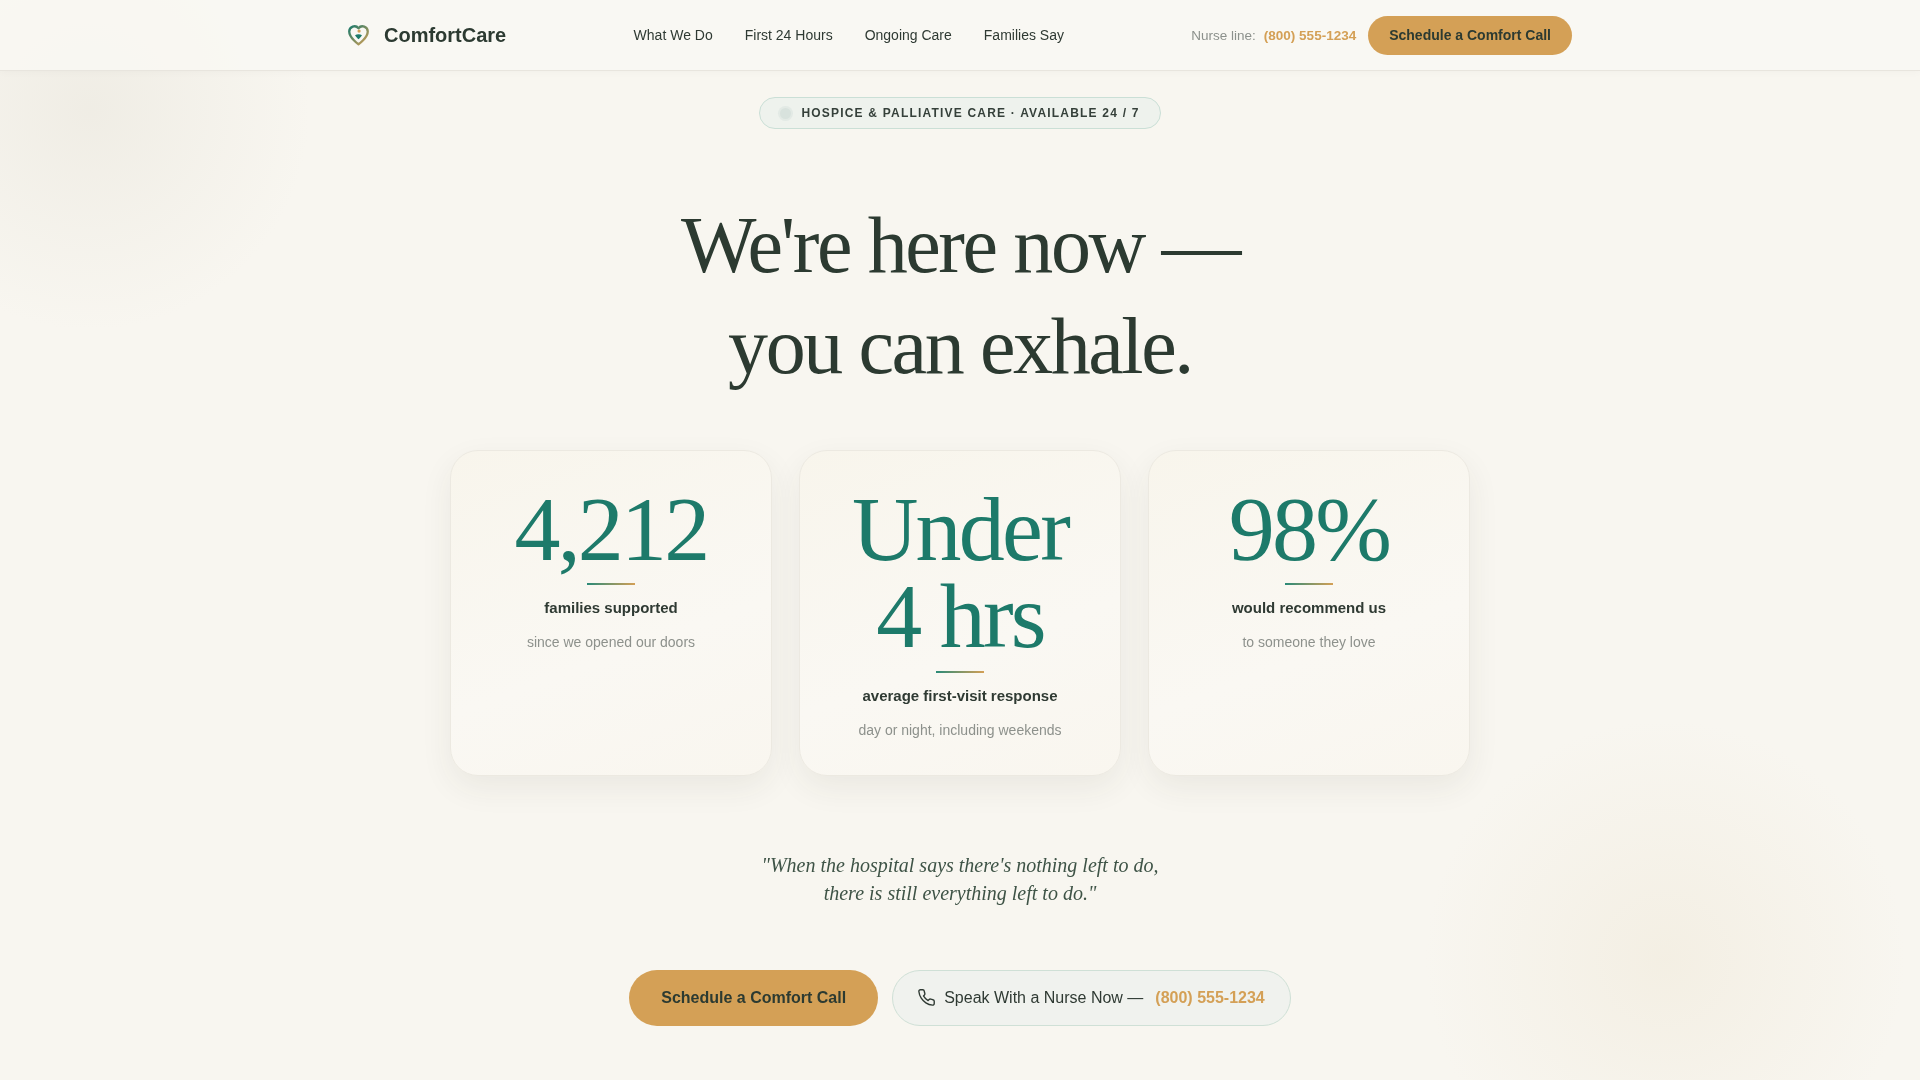 The width and height of the screenshot is (1920, 1080). Describe the element at coordinates (788, 35) in the screenshot. I see `nav-link: First 24 Hours` at that location.